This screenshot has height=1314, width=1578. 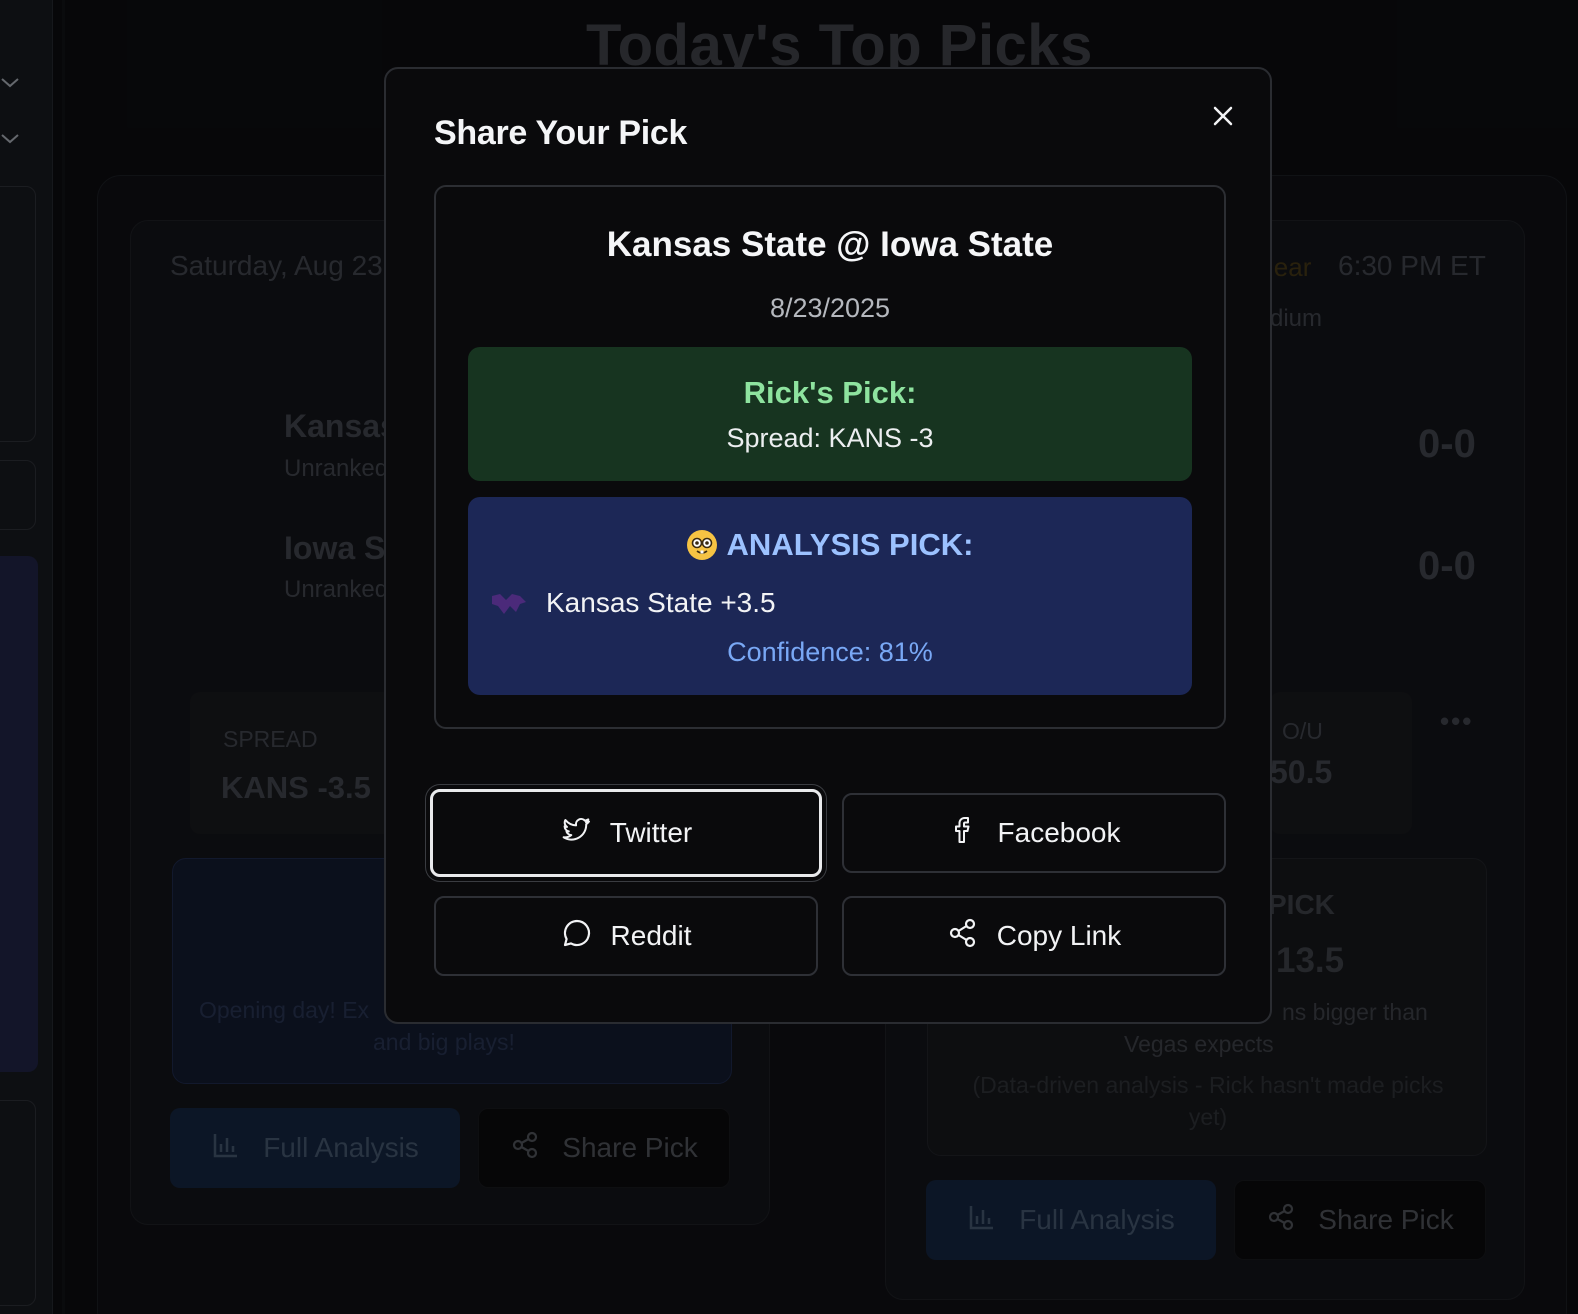 What do you see at coordinates (850, 544) in the screenshot?
I see `analysis-pick-label: ANALYSIS PICK:` at bounding box center [850, 544].